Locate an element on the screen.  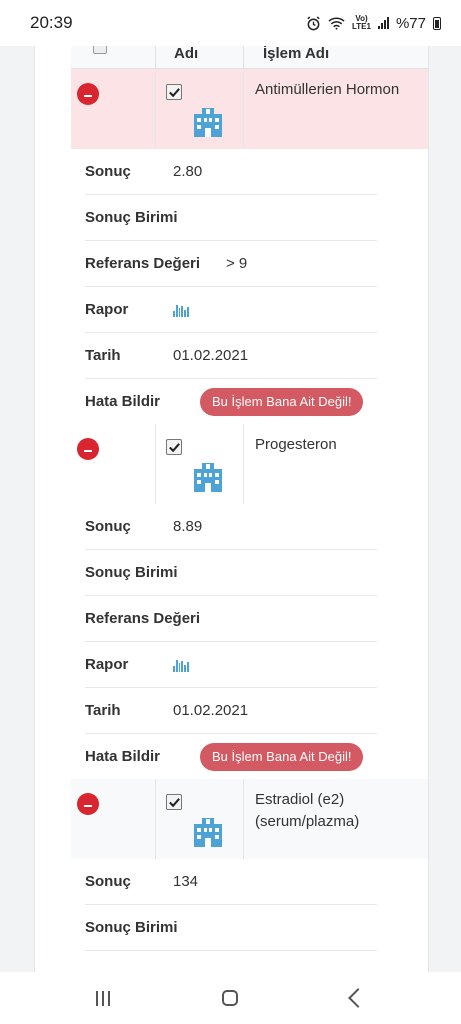
status-bar: 20:39 Vo) LTE1 %77 is located at coordinates (230, 23).